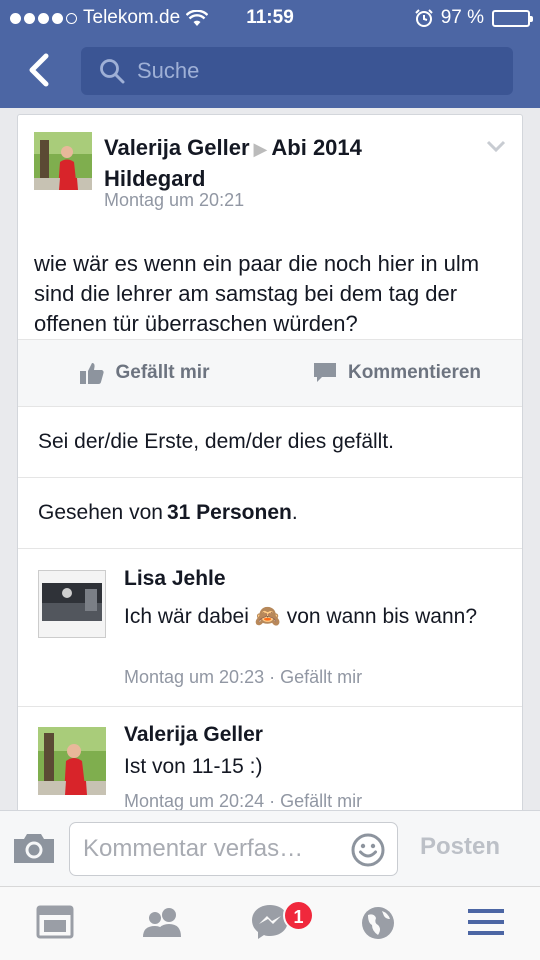 The width and height of the screenshot is (540, 960). I want to click on status-bar: Telekom.de 11:59 97 %, so click(270, 18).